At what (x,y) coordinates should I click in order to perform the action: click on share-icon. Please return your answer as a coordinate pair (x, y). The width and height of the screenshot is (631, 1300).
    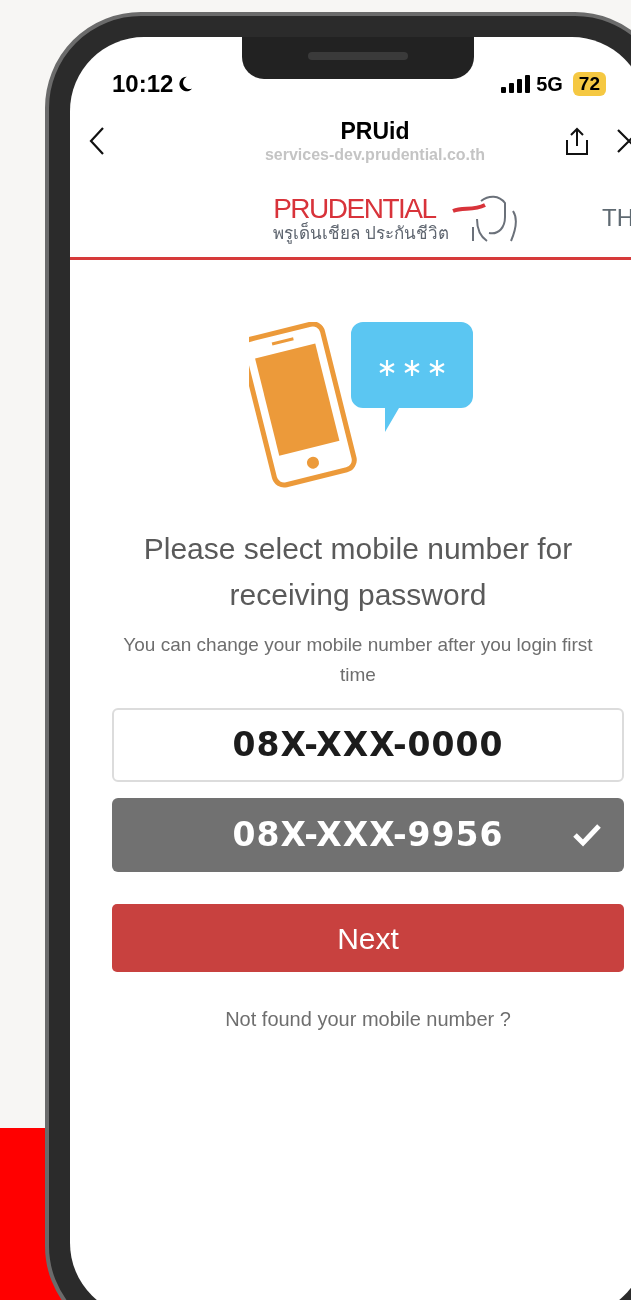
    Looking at the image, I should click on (577, 141).